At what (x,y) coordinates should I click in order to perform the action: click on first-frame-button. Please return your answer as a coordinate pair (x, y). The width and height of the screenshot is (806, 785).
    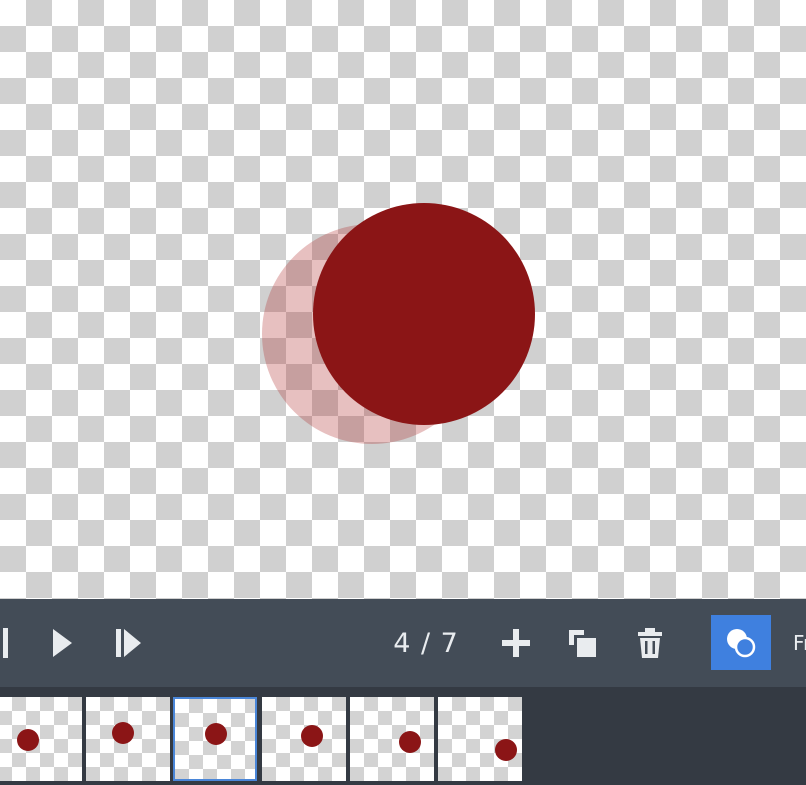
    Looking at the image, I should click on (7, 643).